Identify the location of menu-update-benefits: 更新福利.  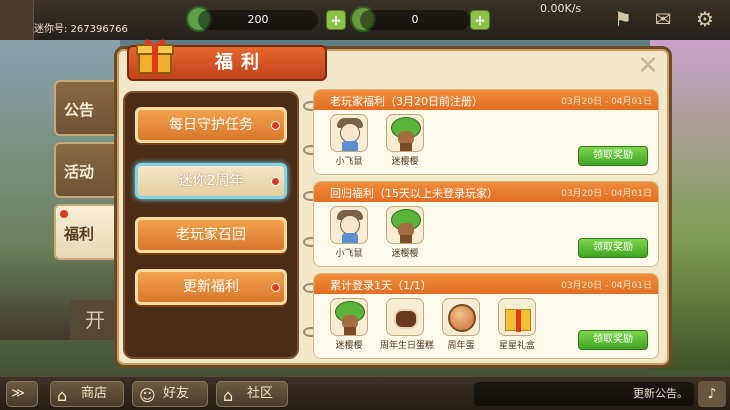
(211, 287).